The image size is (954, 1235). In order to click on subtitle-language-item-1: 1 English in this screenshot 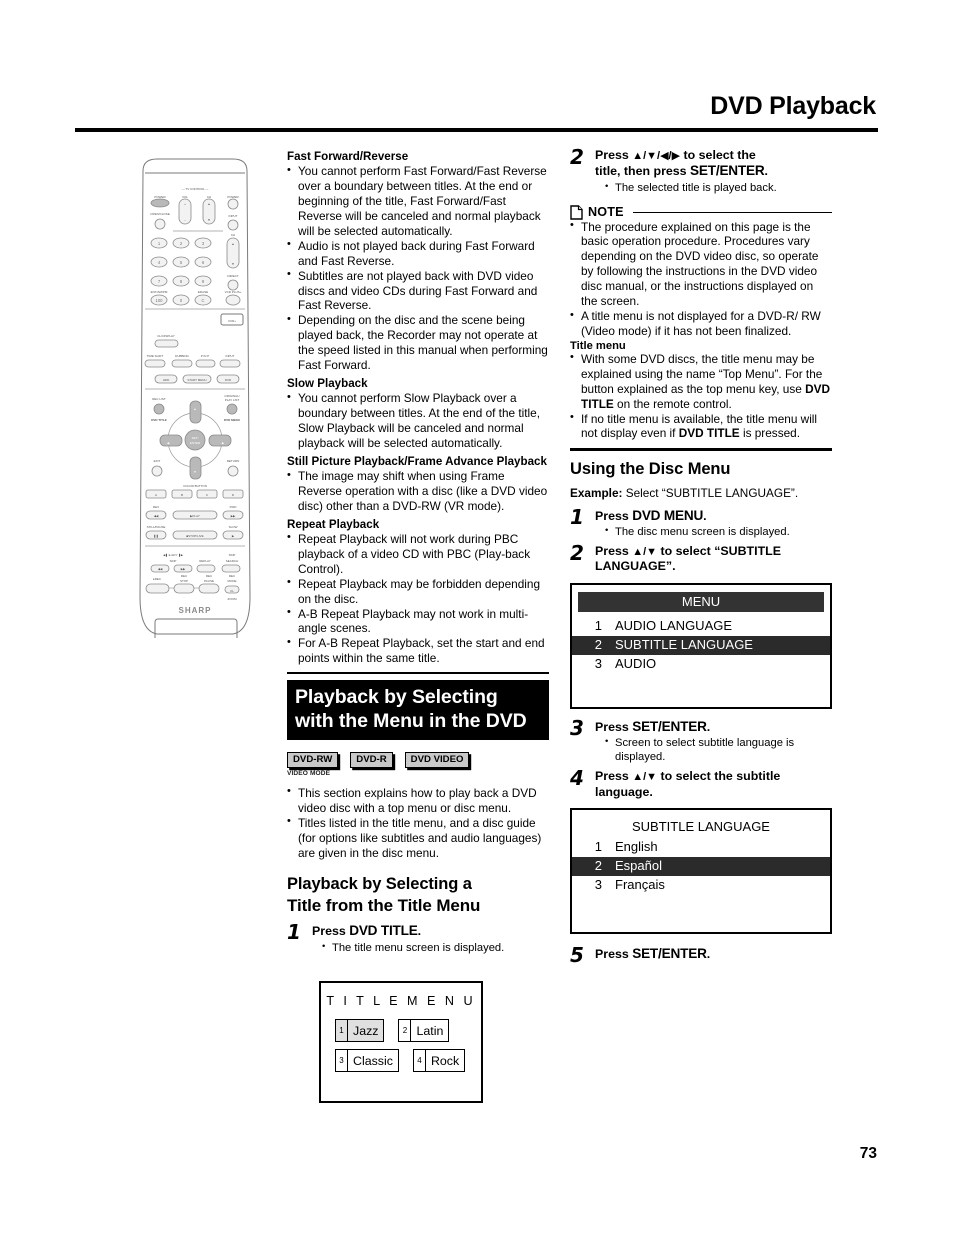, I will do `click(701, 847)`.